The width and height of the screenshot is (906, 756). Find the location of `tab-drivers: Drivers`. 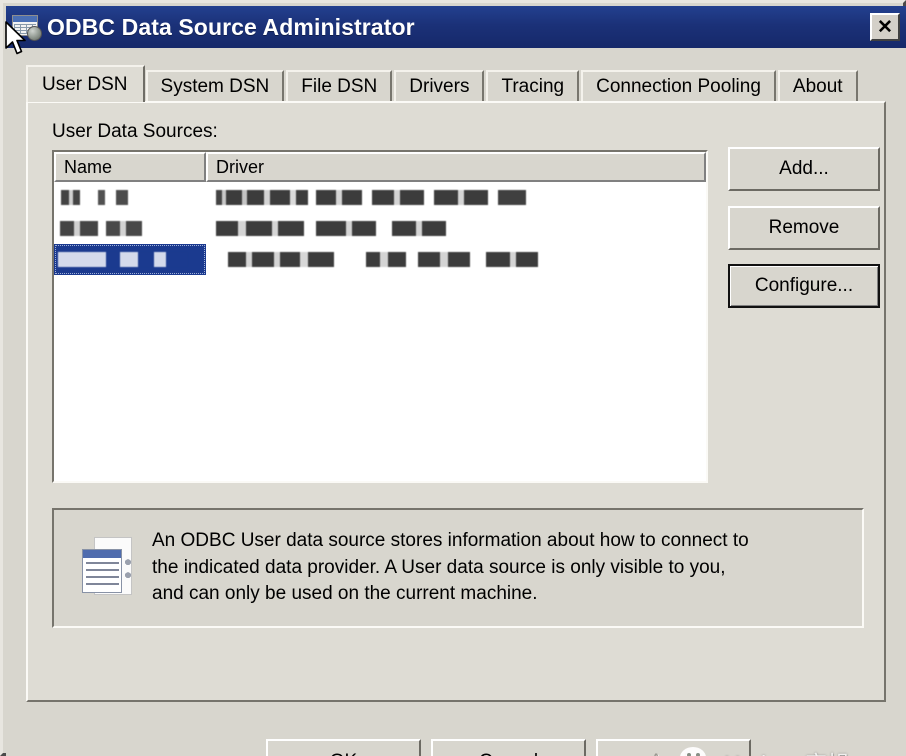

tab-drivers: Drivers is located at coordinates (439, 86).